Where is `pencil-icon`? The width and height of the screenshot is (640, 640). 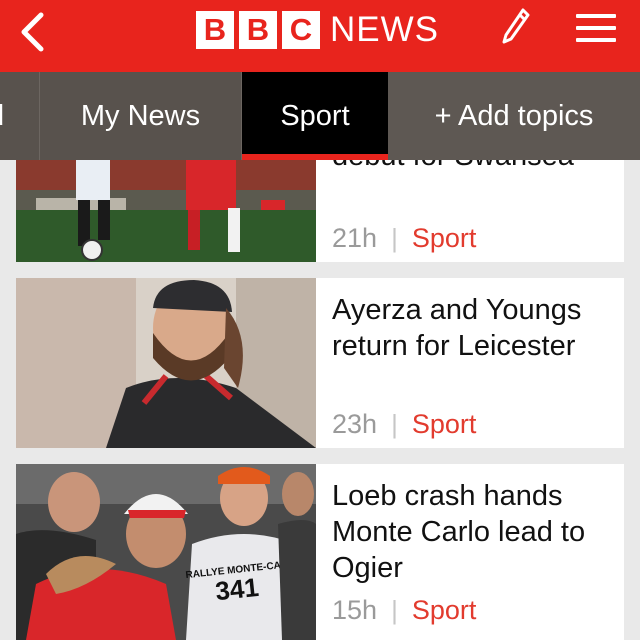
pencil-icon is located at coordinates (516, 26).